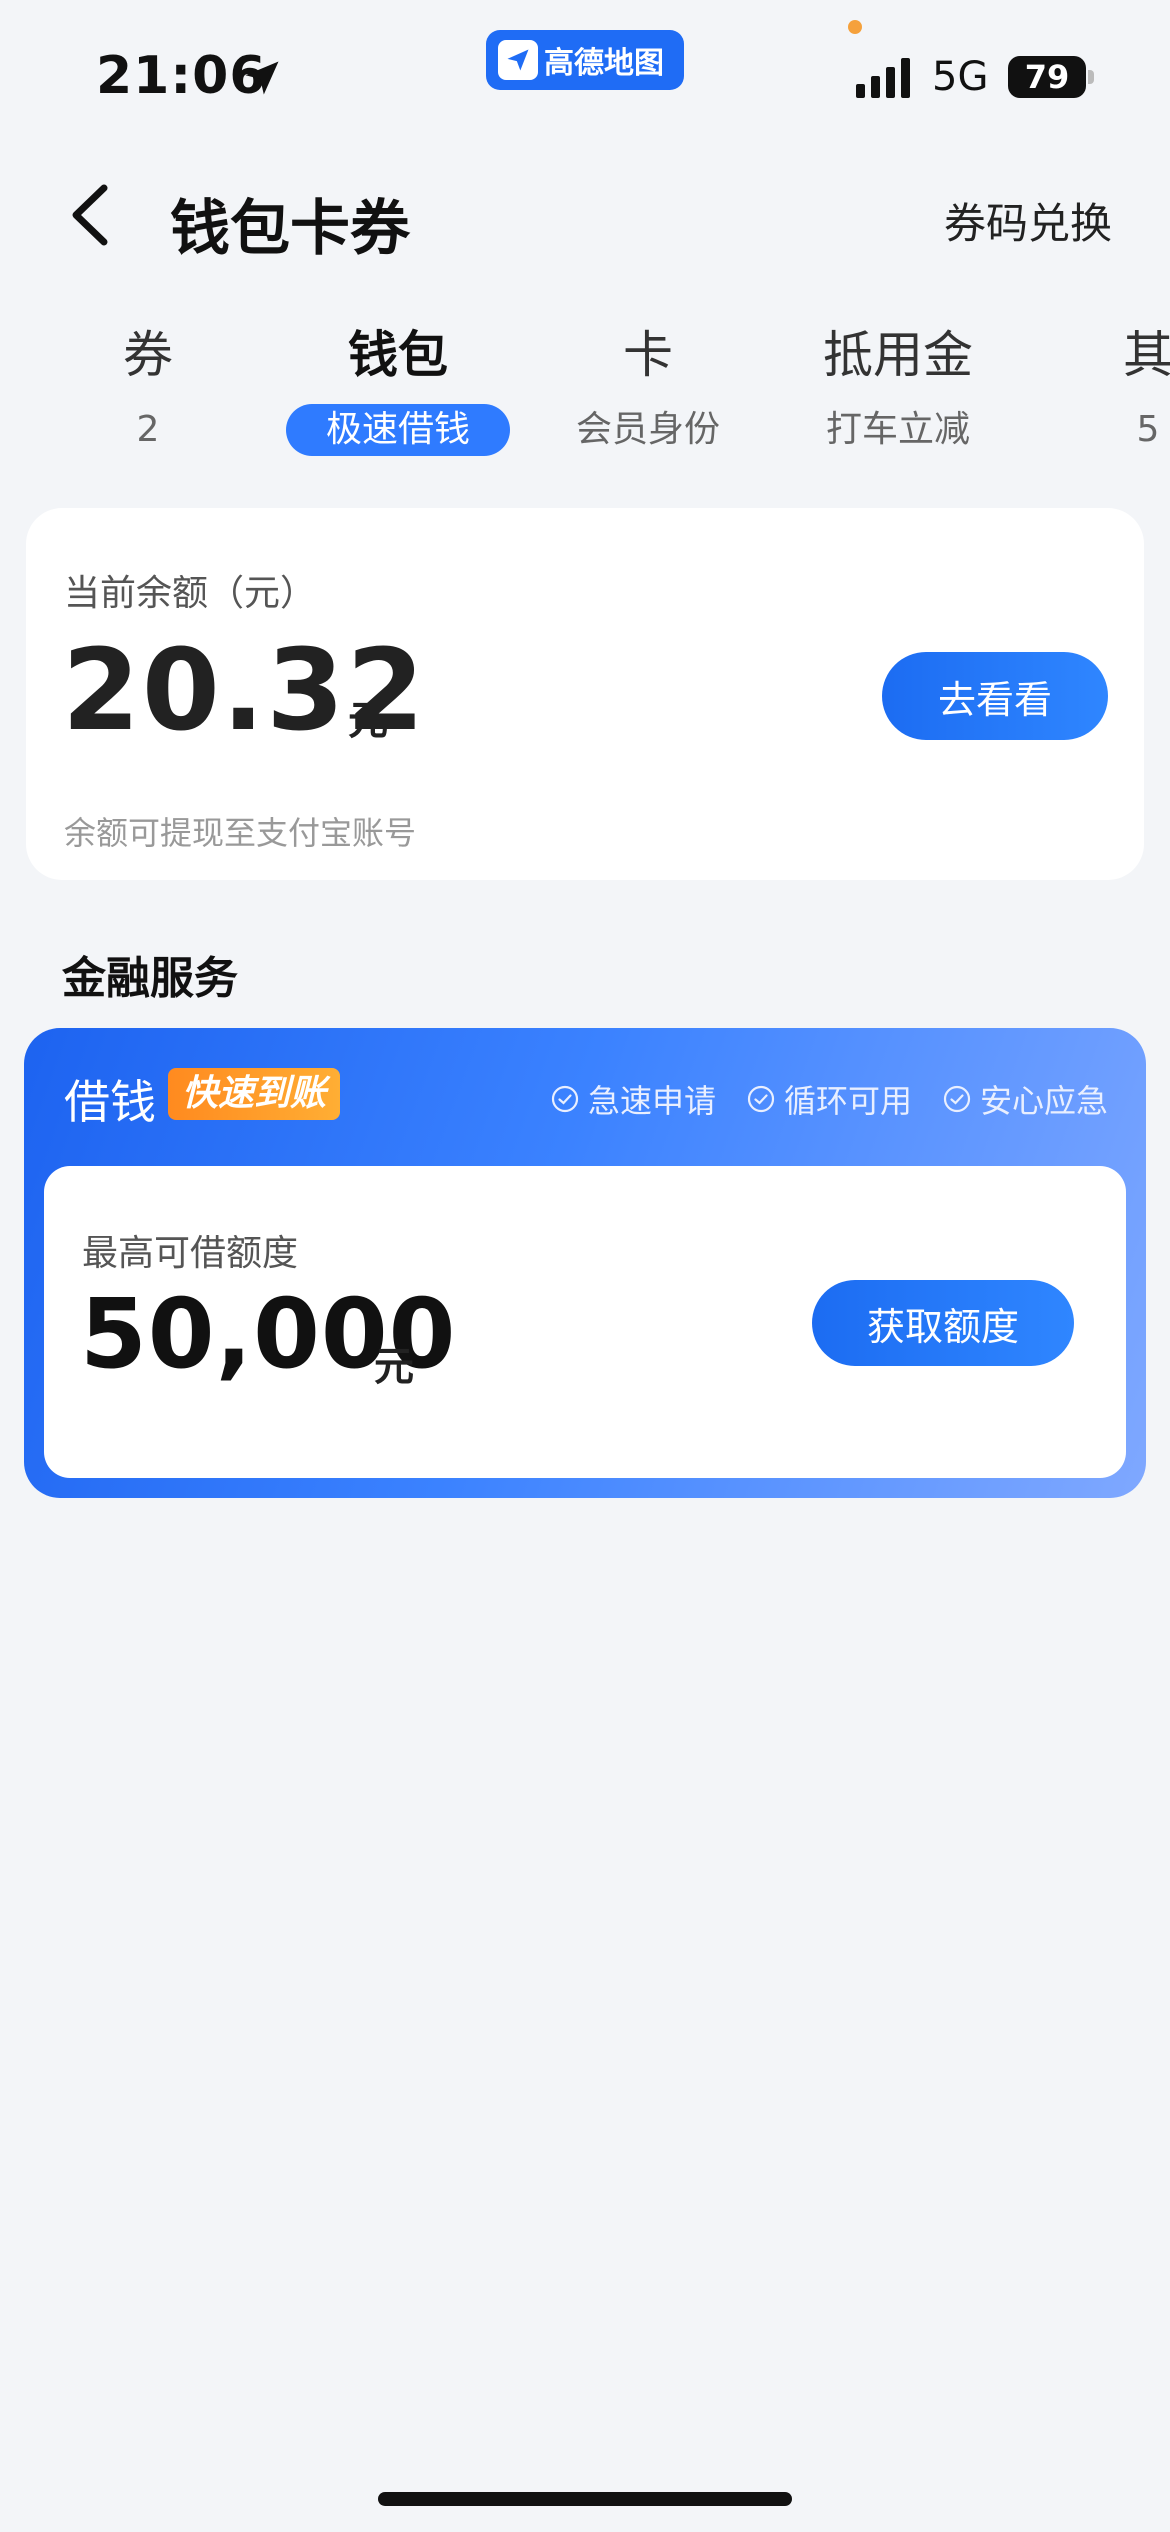 Image resolution: width=1170 pixels, height=2532 pixels. What do you see at coordinates (1043, 1101) in the screenshot?
I see `feature-label: 安心应急` at bounding box center [1043, 1101].